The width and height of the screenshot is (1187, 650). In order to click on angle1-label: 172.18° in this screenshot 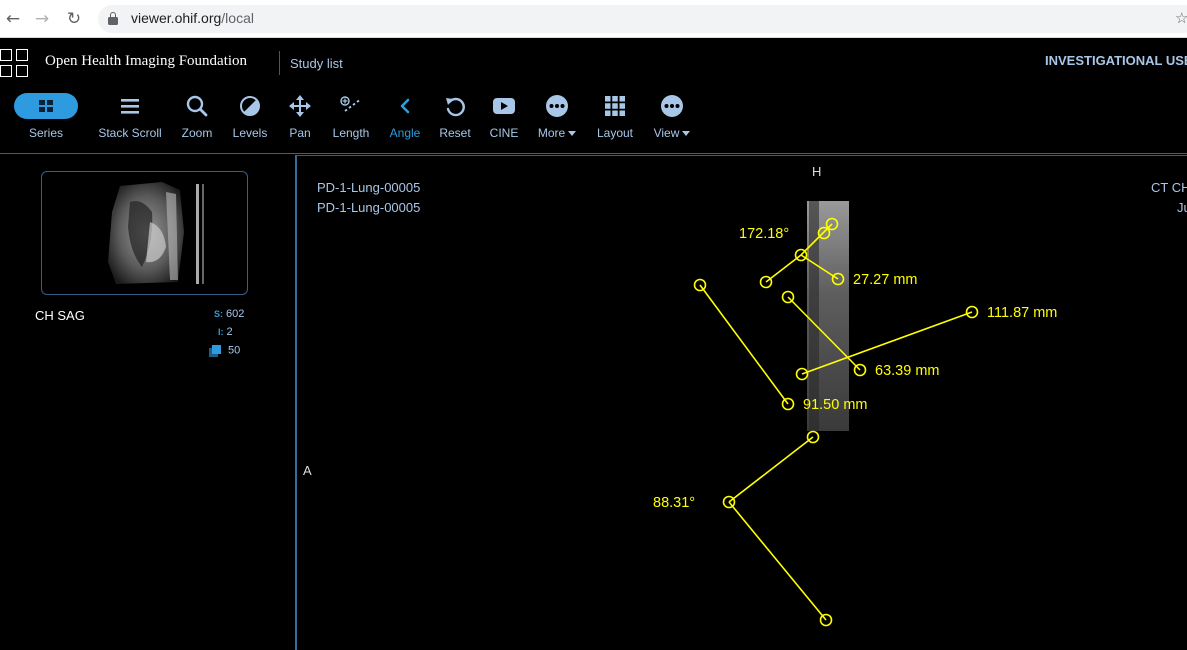, I will do `click(764, 234)`.